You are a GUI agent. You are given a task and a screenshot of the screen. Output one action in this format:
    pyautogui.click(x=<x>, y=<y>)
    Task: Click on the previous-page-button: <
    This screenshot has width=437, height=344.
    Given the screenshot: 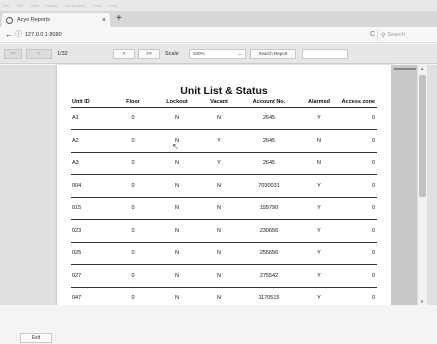 What is the action you would take?
    pyautogui.click(x=39, y=54)
    